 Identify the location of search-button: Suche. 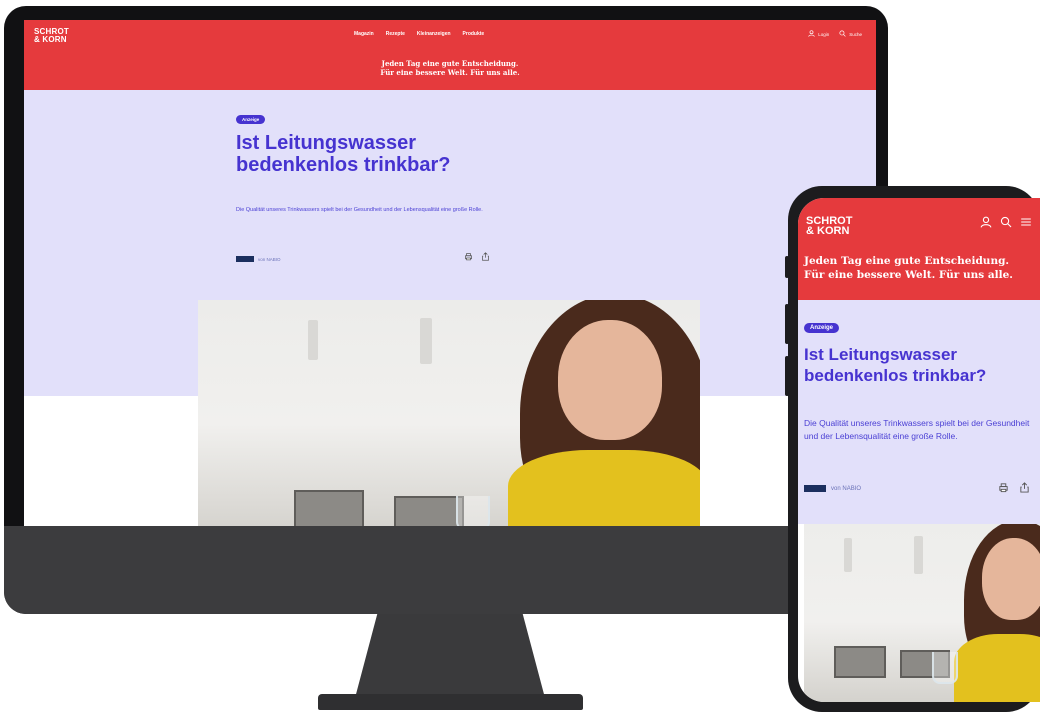
(850, 34).